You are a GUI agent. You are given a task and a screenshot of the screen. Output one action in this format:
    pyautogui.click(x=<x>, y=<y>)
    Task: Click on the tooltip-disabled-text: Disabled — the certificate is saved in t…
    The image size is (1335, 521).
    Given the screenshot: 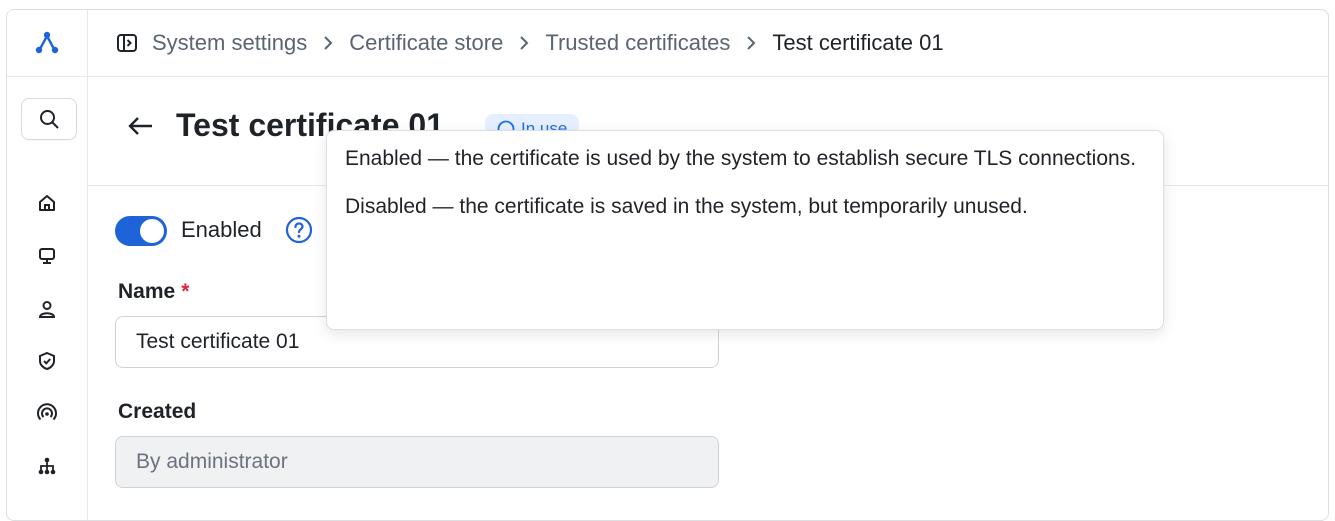 What is the action you would take?
    pyautogui.click(x=686, y=206)
    